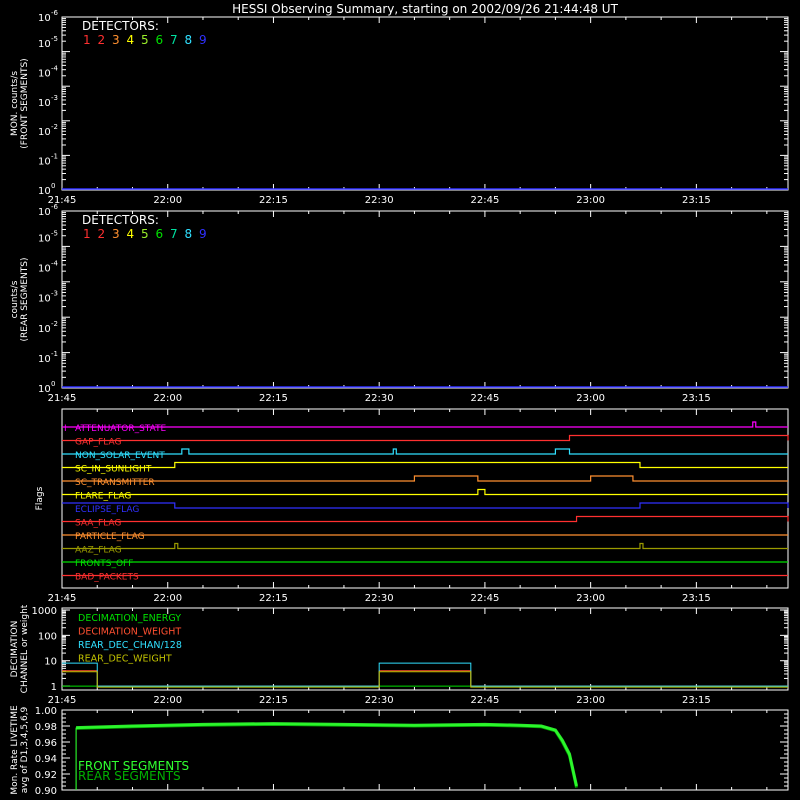 The width and height of the screenshot is (800, 800). What do you see at coordinates (121, 429) in the screenshot?
I see `flag-label: ATTENUATOR_STATE` at bounding box center [121, 429].